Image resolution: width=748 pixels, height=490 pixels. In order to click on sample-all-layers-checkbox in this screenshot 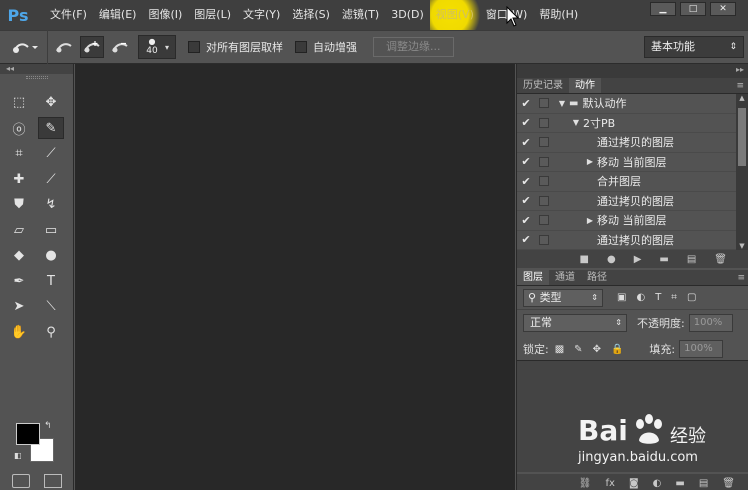, I will do `click(194, 47)`.